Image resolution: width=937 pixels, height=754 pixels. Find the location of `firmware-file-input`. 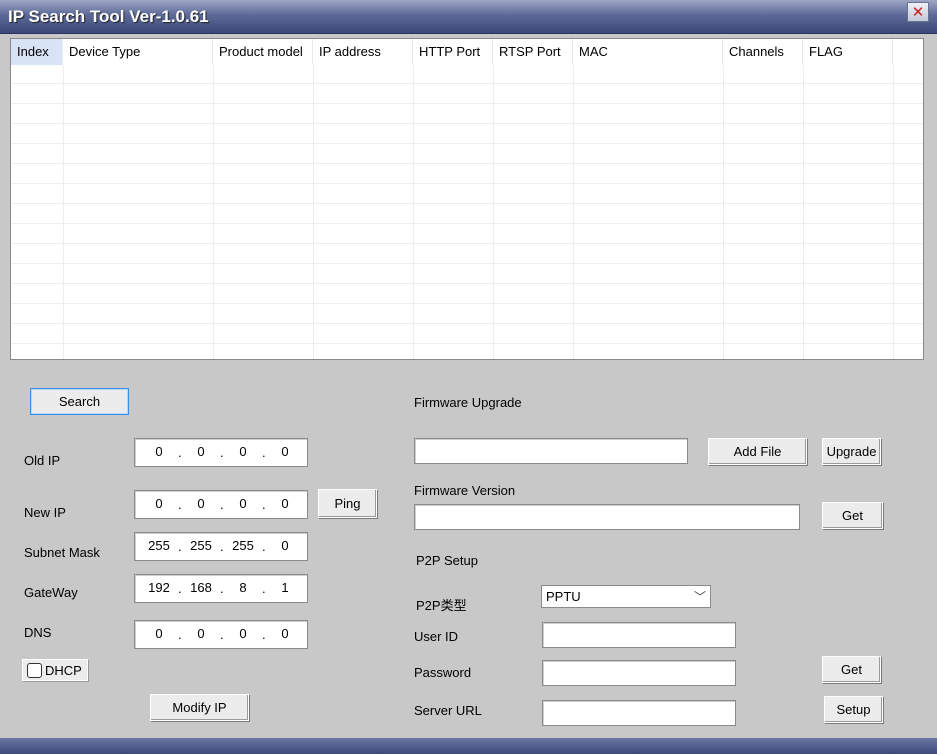

firmware-file-input is located at coordinates (551, 451).